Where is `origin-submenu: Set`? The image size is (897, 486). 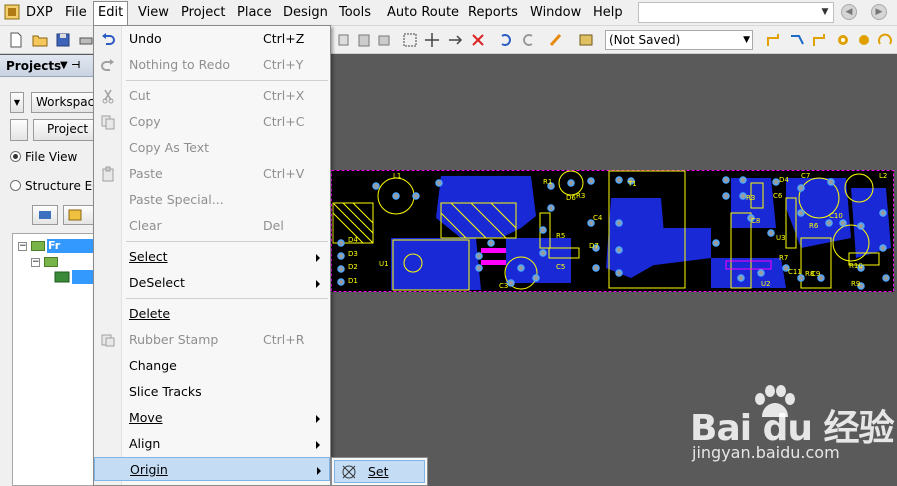 origin-submenu: Set is located at coordinates (379, 471).